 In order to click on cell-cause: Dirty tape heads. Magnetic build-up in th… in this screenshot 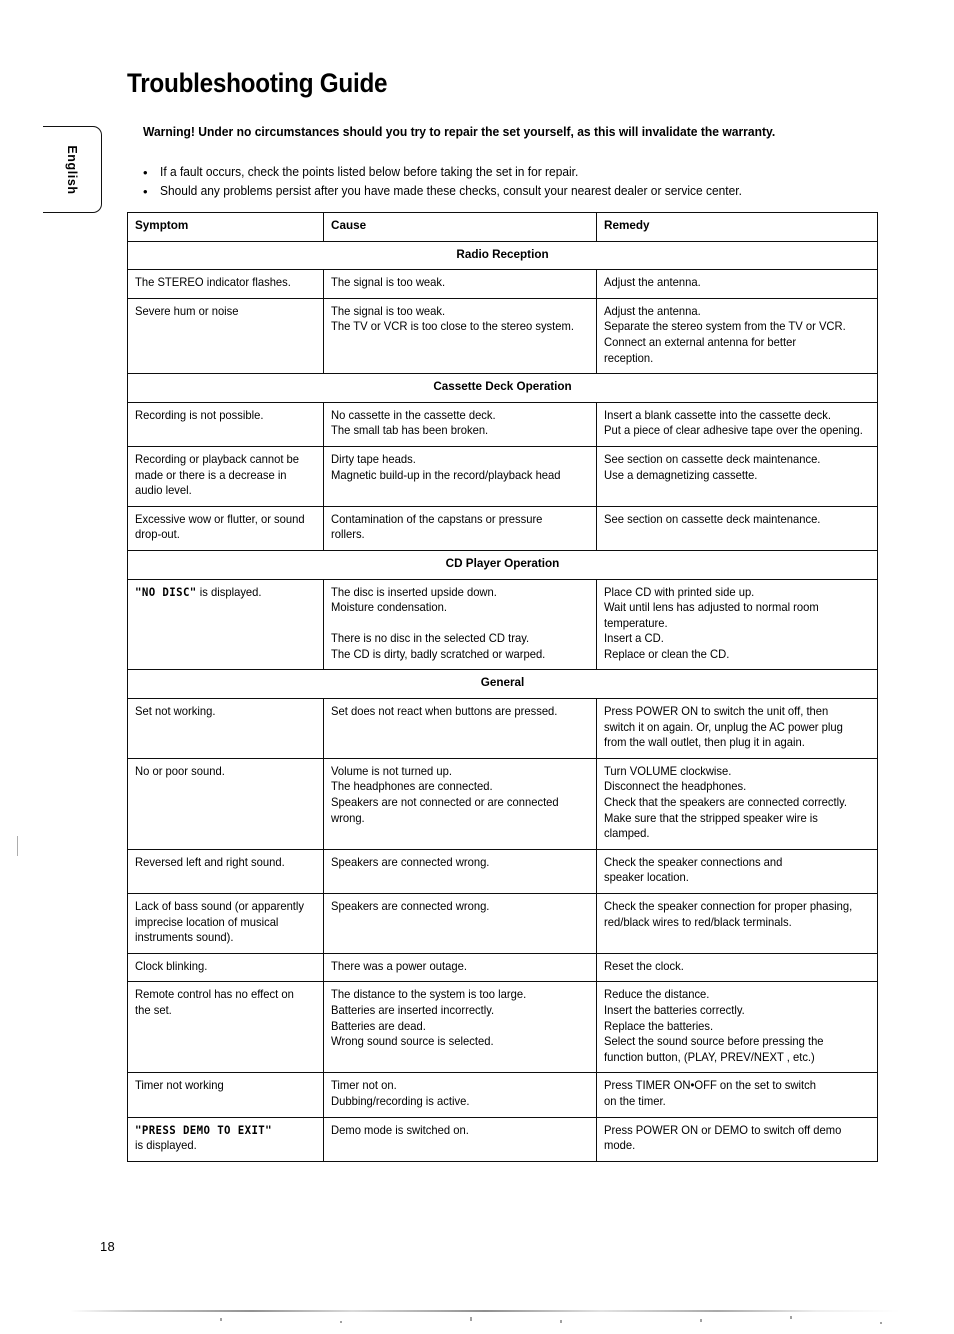, I will do `click(460, 476)`.